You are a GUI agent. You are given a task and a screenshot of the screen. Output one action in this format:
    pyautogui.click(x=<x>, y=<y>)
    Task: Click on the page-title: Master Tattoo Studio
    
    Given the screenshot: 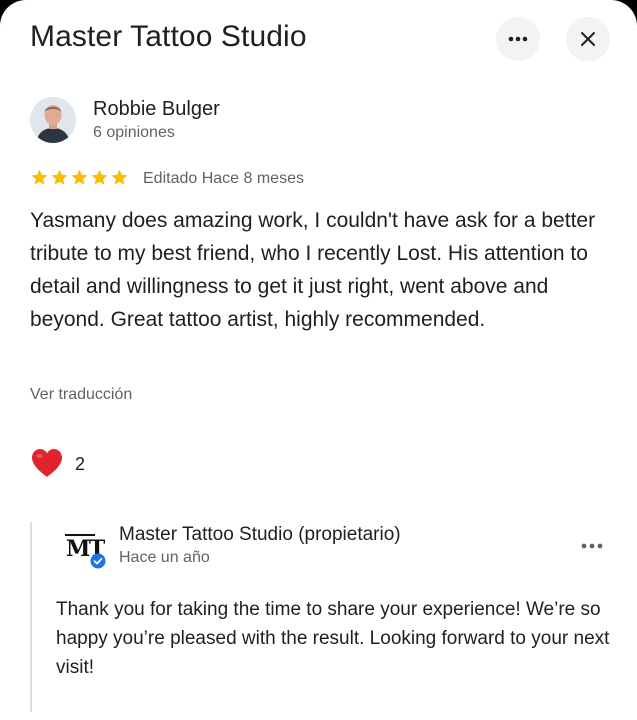 What is the action you would take?
    pyautogui.click(x=168, y=36)
    